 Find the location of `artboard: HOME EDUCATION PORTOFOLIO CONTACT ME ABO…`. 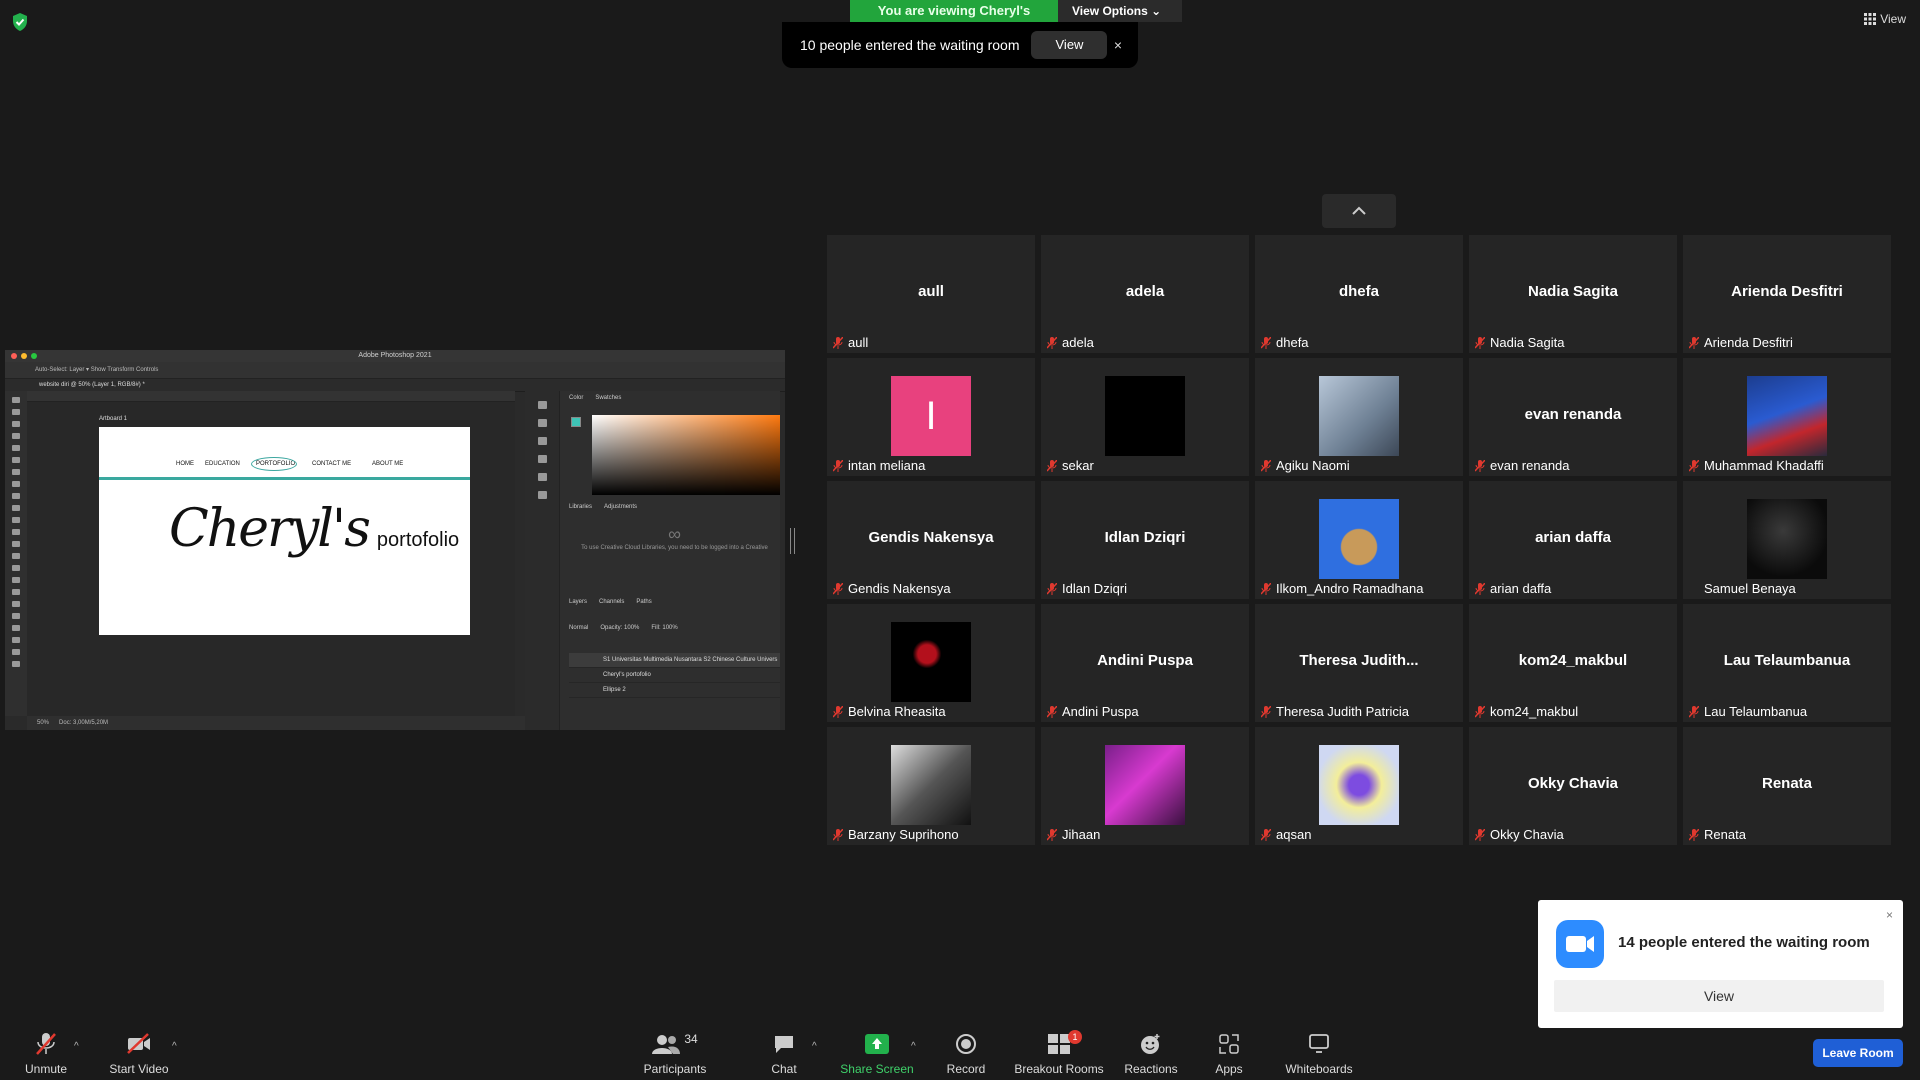

artboard: HOME EDUCATION PORTOFOLIO CONTACT ME ABO… is located at coordinates (284, 531).